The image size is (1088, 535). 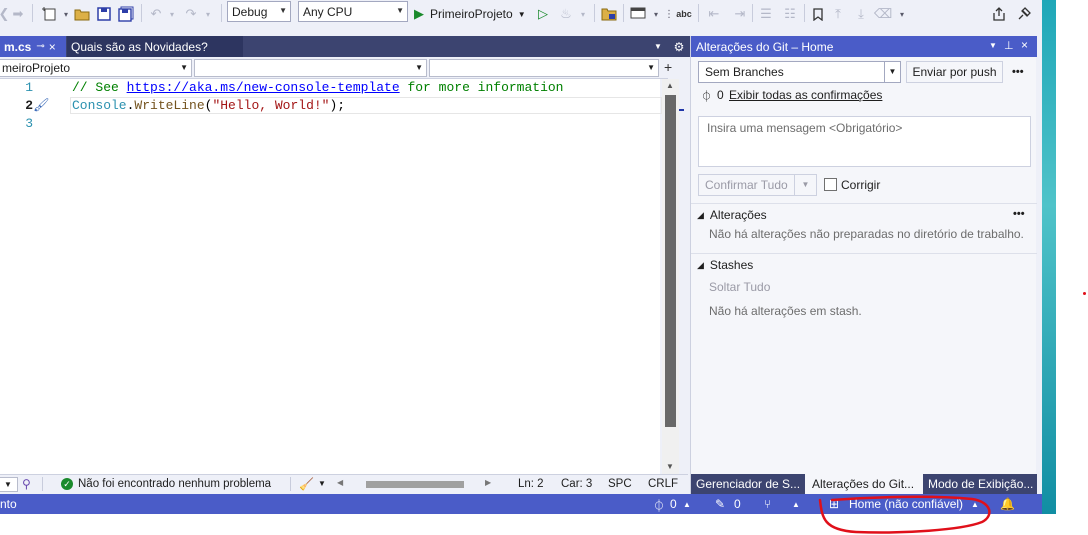 I want to click on view-all-commits-link: Exibir todas as confirmações, so click(x=805, y=95).